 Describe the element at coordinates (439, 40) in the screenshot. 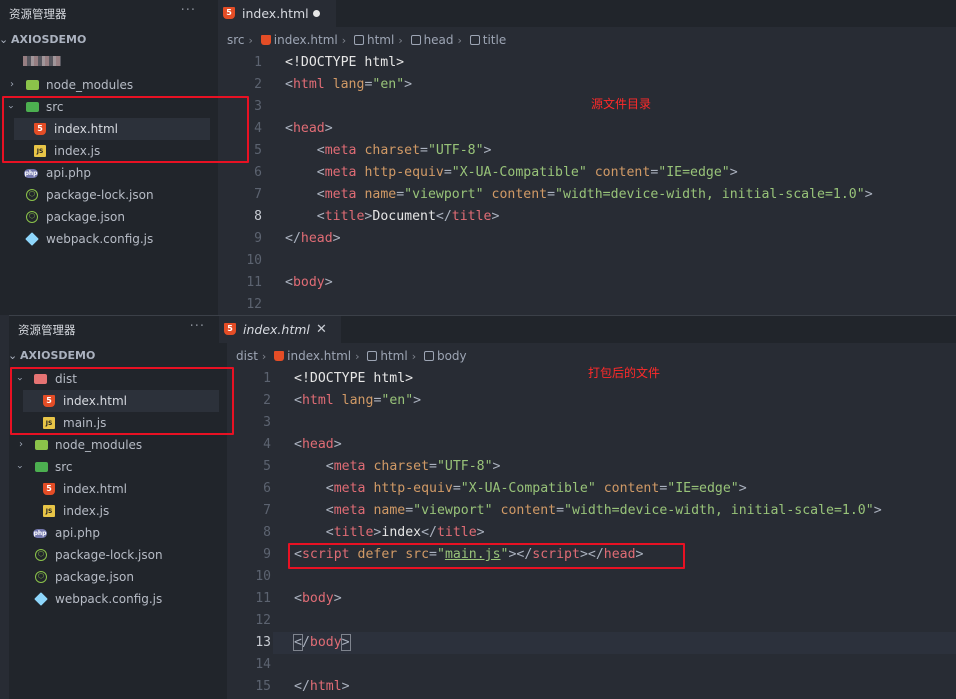

I see `breadcrumb-item: head` at that location.